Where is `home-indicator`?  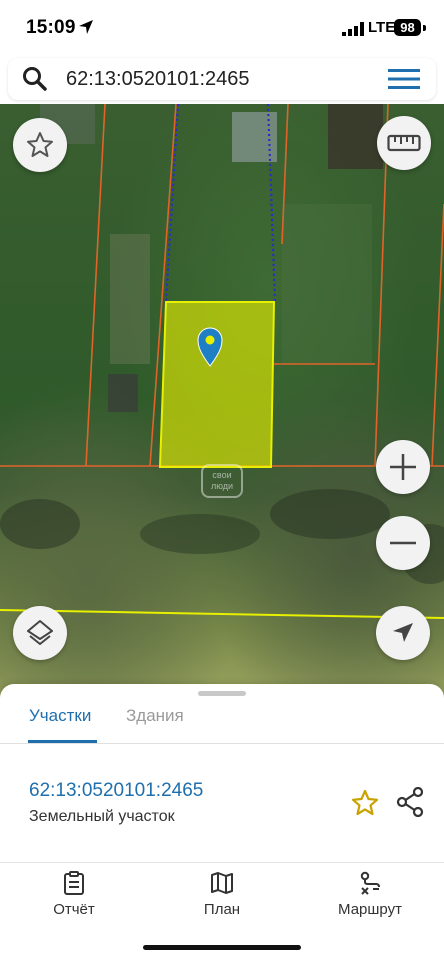
home-indicator is located at coordinates (222, 947).